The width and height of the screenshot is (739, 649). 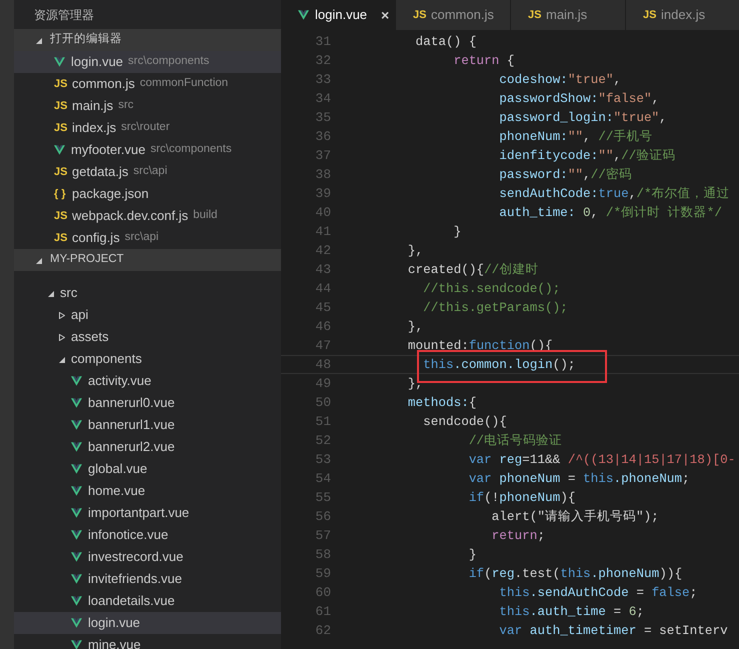 What do you see at coordinates (147, 216) in the screenshot?
I see `open-editor-item: JS webpack.dev.conf.js build` at bounding box center [147, 216].